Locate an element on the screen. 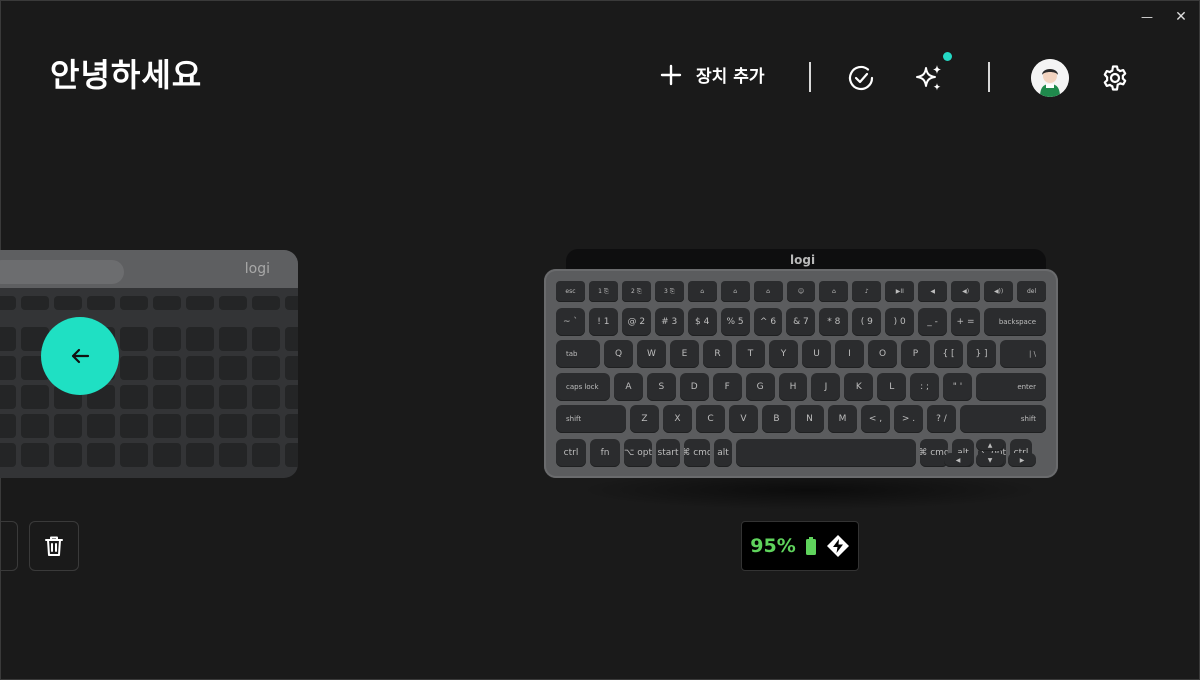  add-device-button: 장치 추가 is located at coordinates (712, 74).